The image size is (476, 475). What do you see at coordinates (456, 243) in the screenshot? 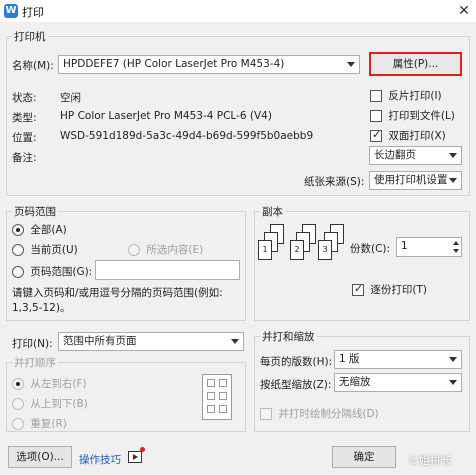
I see `stepper-up-icon` at bounding box center [456, 243].